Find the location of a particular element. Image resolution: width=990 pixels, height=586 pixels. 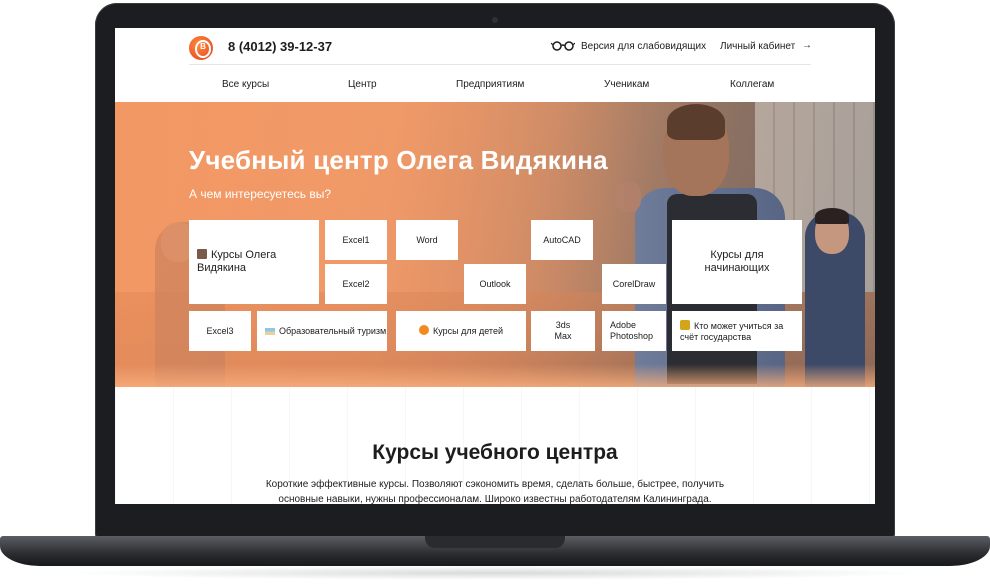

hero-title: Учебный центр Олега Видякина is located at coordinates (398, 160).